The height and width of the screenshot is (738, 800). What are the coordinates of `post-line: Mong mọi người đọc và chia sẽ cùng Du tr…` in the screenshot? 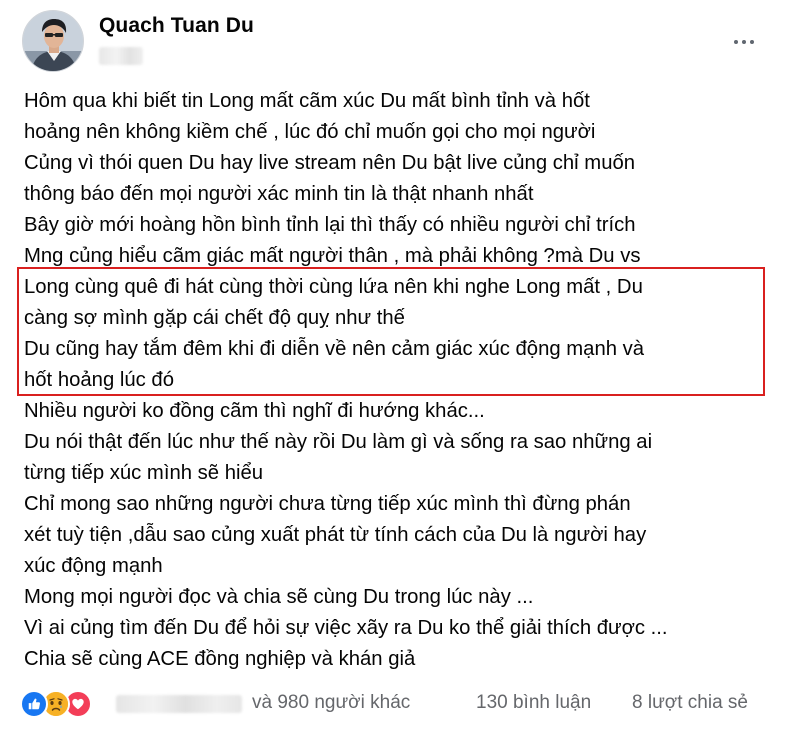 It's located at (279, 597).